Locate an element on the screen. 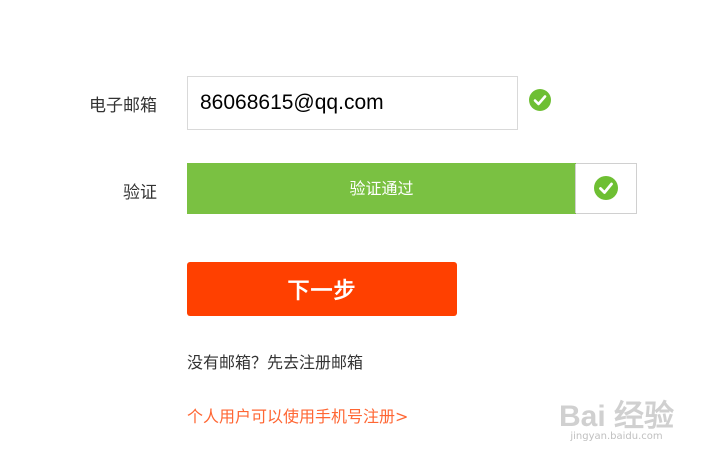 The width and height of the screenshot is (714, 462). email-field is located at coordinates (352, 103).